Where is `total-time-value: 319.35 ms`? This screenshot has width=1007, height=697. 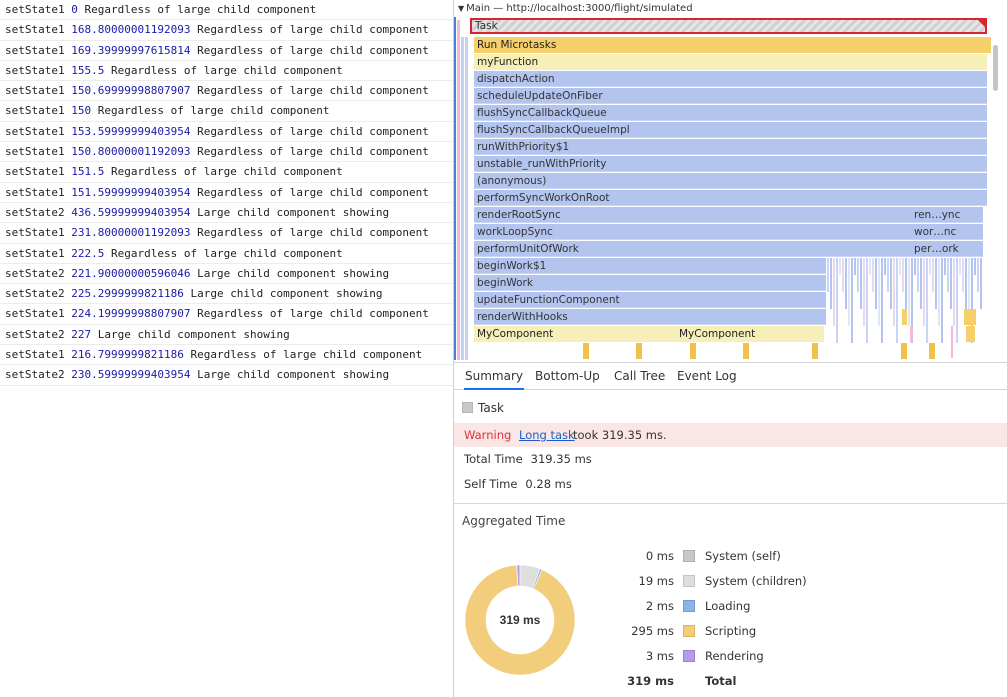
total-time-value: 319.35 ms is located at coordinates (561, 459).